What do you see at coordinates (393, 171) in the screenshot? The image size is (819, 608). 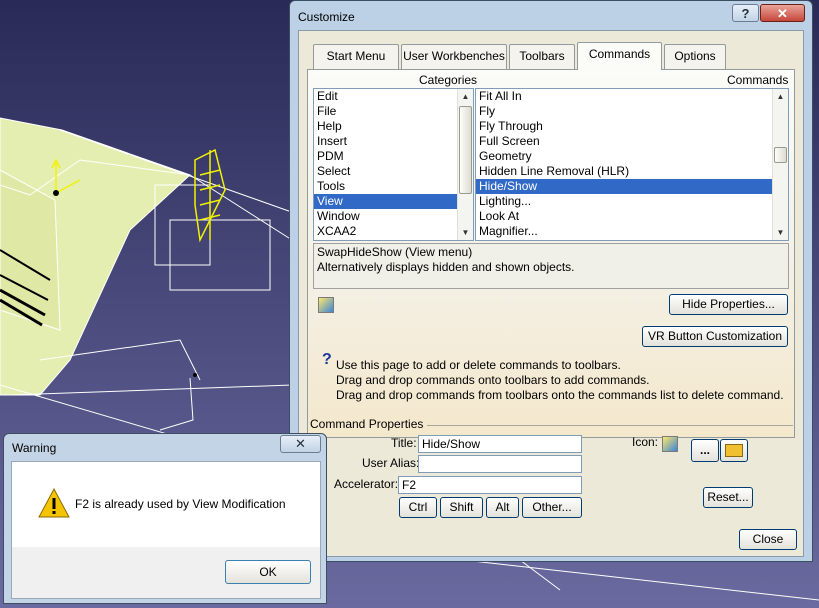 I see `categories-item: Select` at bounding box center [393, 171].